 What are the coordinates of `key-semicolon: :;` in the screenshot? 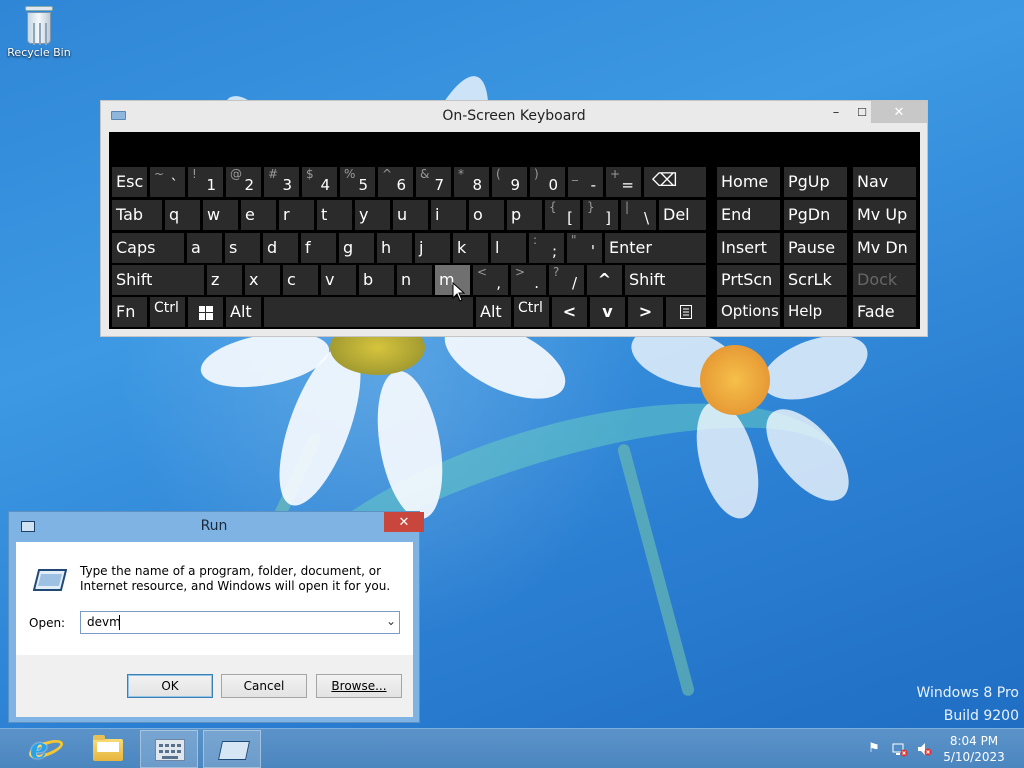 It's located at (546, 248).